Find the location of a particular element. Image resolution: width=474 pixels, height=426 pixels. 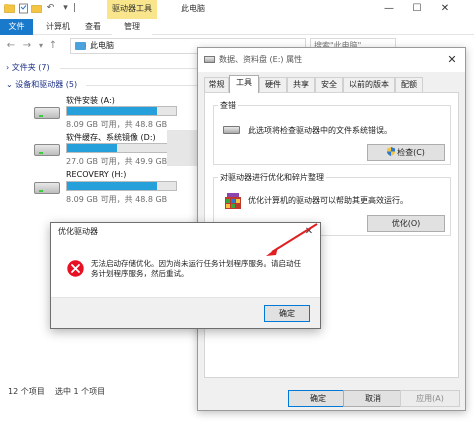

error-ok-button: 确定 is located at coordinates (287, 313).